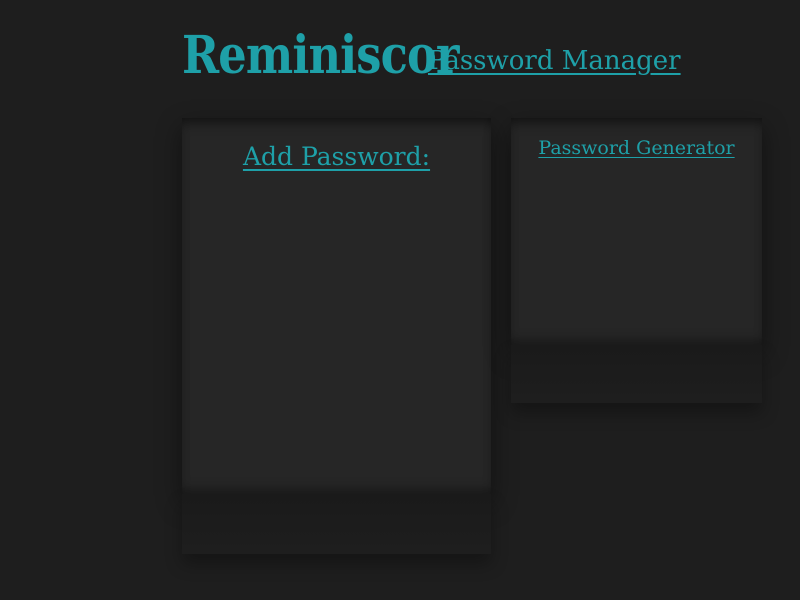 This screenshot has width=800, height=600. I want to click on add-password-heading: Add Password:, so click(336, 156).